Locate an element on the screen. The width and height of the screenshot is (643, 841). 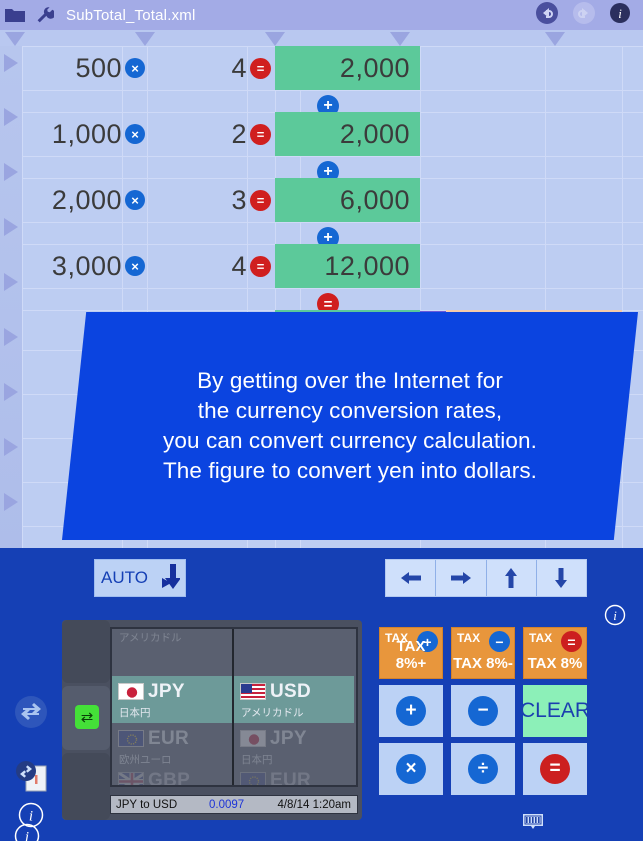
currency-side-strip: ⇄ is located at coordinates (86, 720).